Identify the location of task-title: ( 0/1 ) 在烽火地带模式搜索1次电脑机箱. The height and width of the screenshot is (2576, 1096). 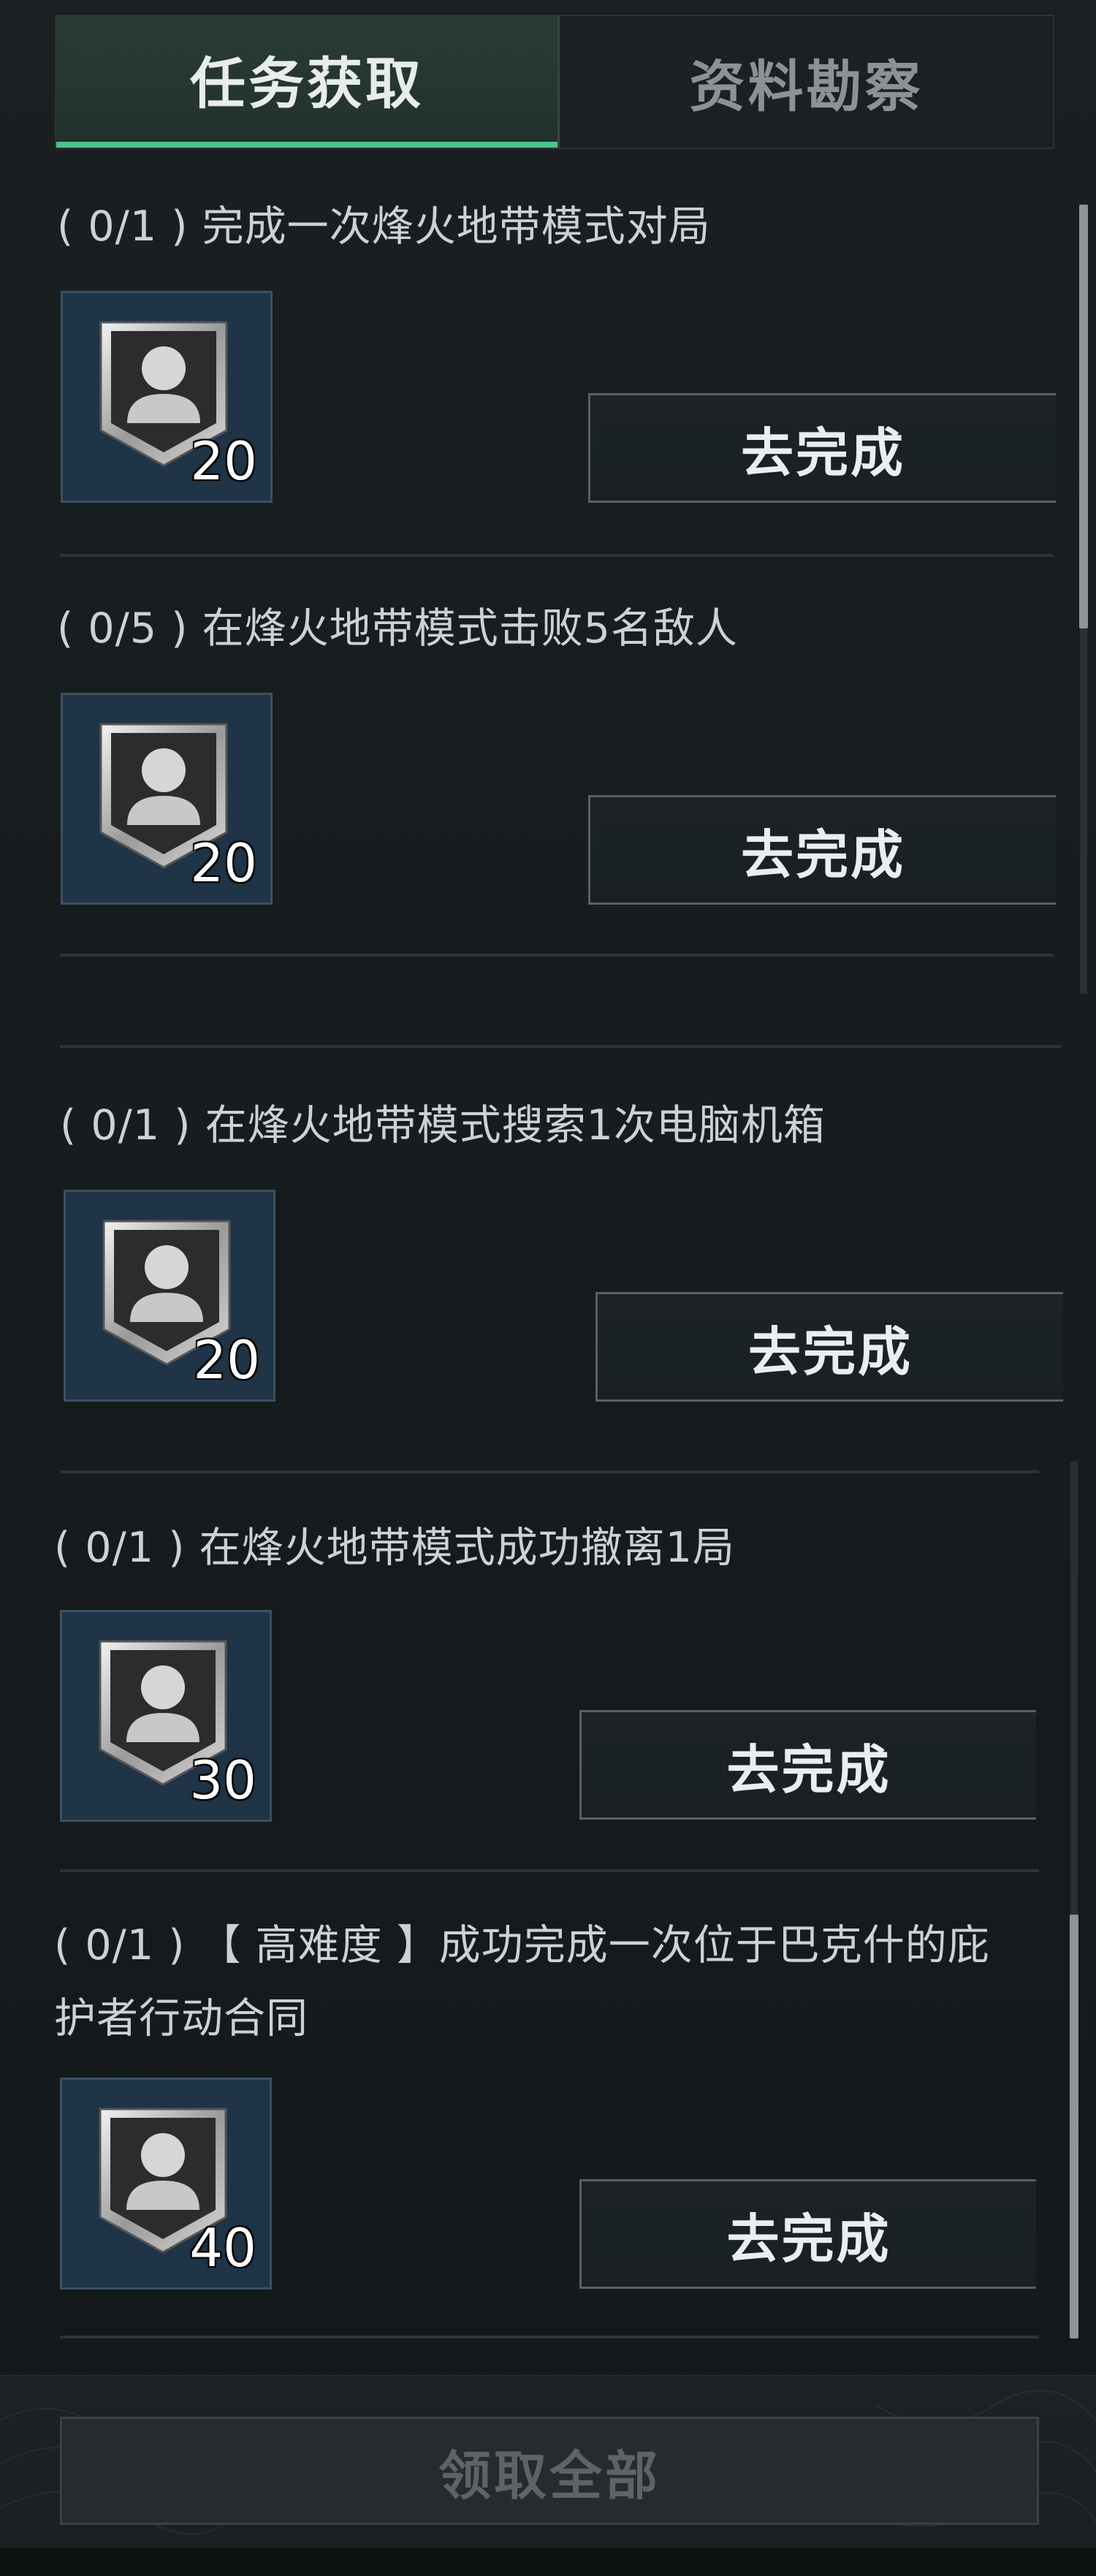
(443, 1125).